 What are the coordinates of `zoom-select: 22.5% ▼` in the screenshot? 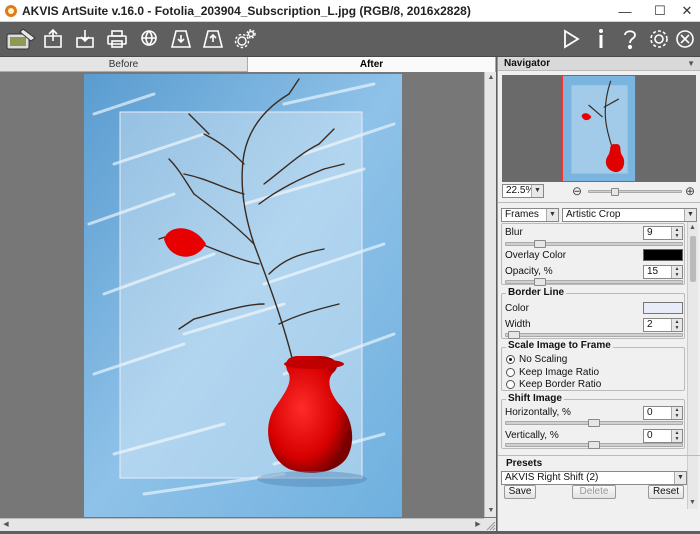 It's located at (523, 191).